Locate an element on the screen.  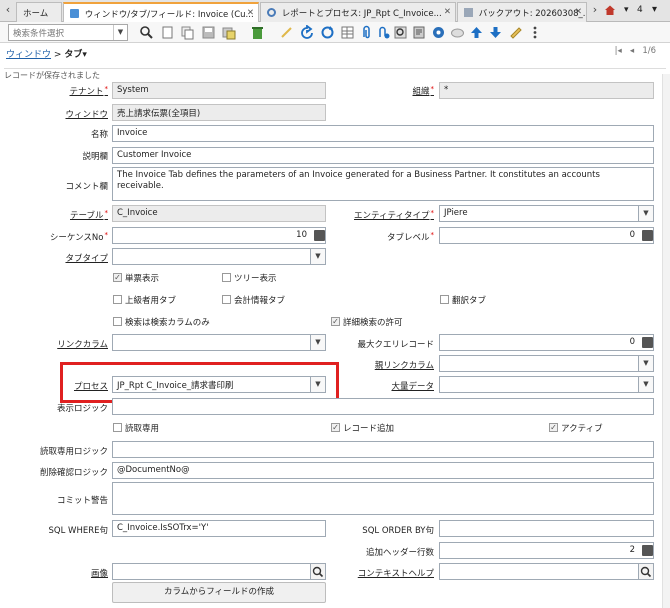
readonly-logic-field is located at coordinates (383, 449).